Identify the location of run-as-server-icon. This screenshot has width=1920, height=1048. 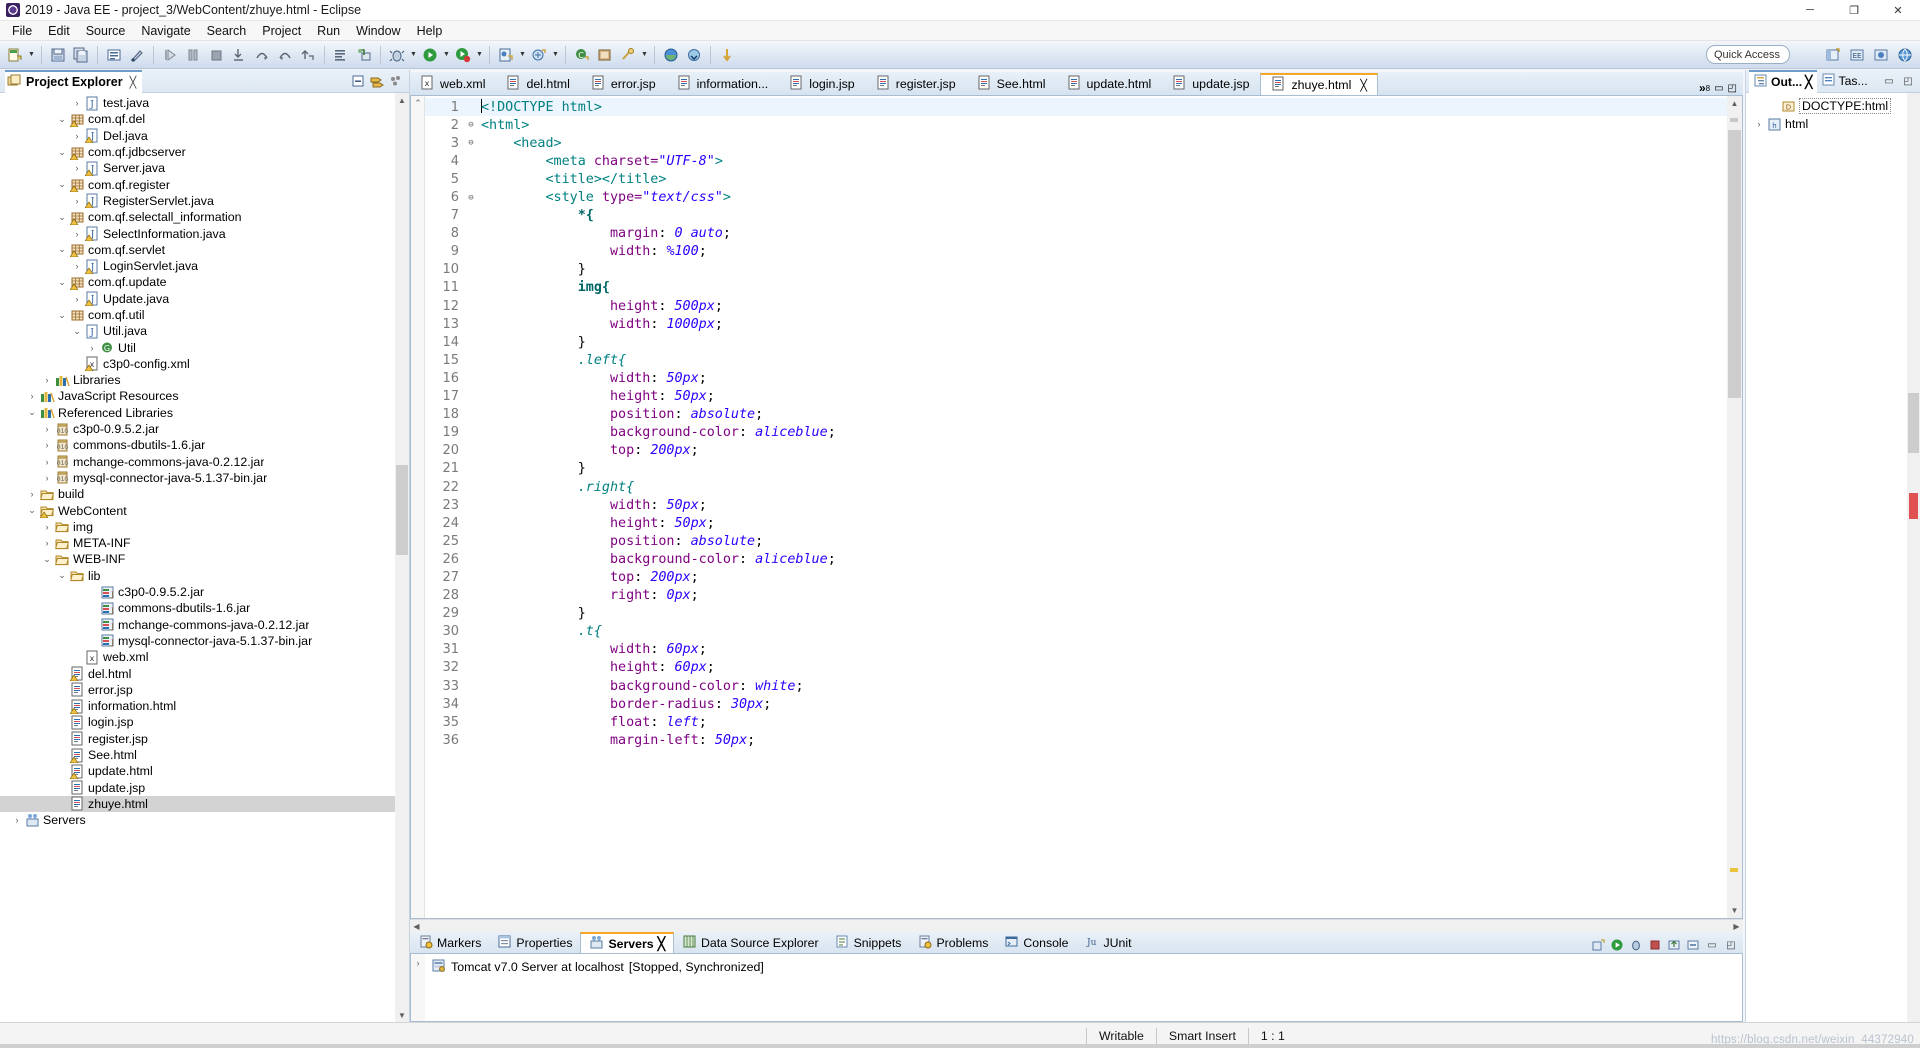
(463, 55).